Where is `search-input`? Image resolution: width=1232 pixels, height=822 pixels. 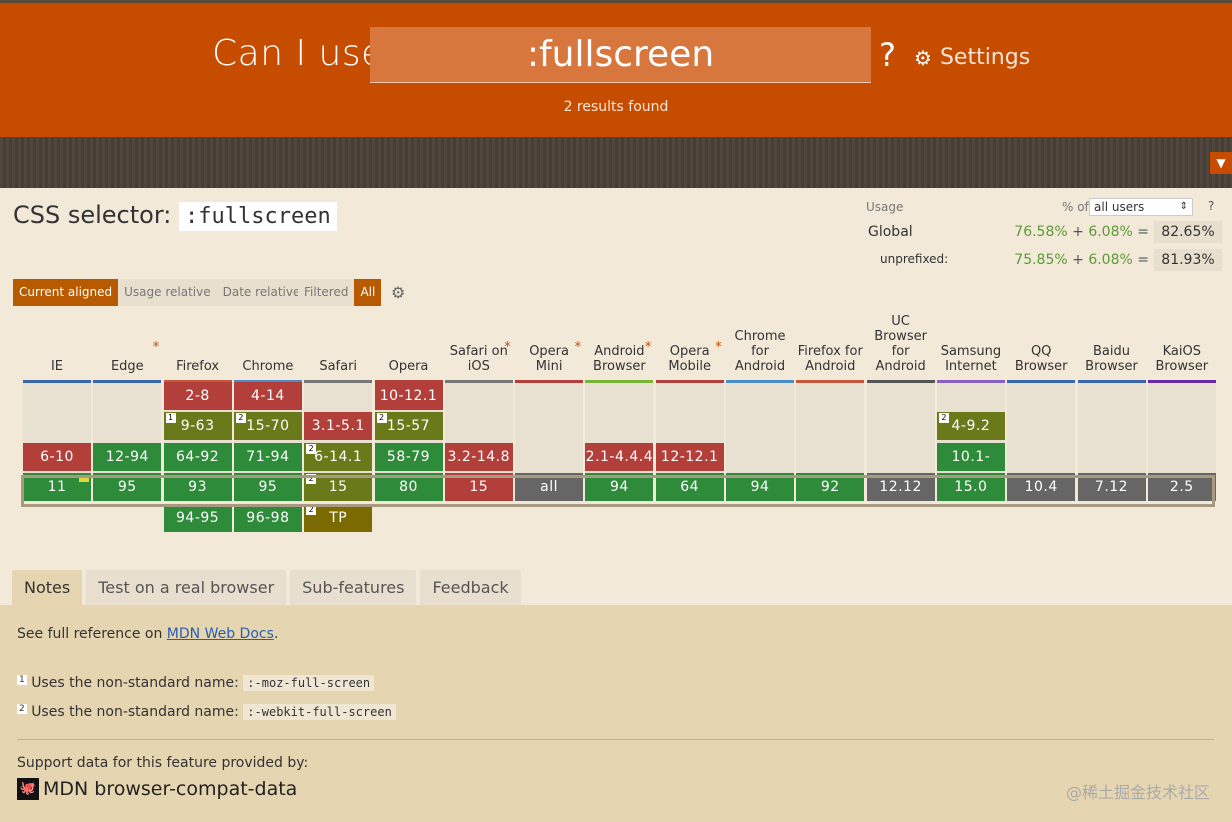 search-input is located at coordinates (620, 55).